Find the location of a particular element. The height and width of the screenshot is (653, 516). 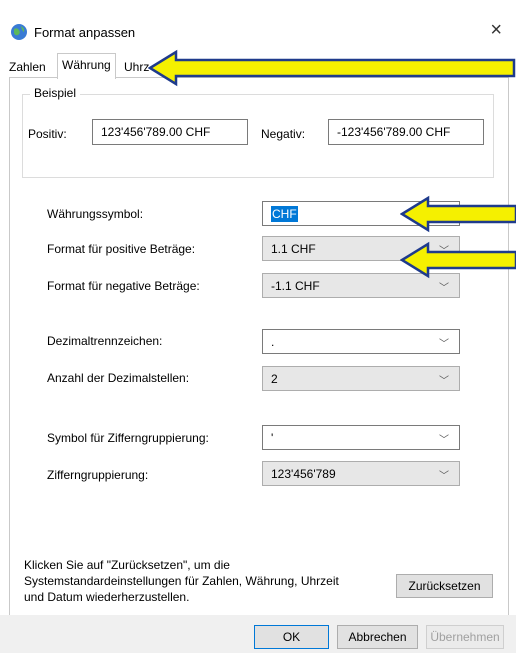

negative-example-field: -123'456'789.00 CHF is located at coordinates (406, 132).